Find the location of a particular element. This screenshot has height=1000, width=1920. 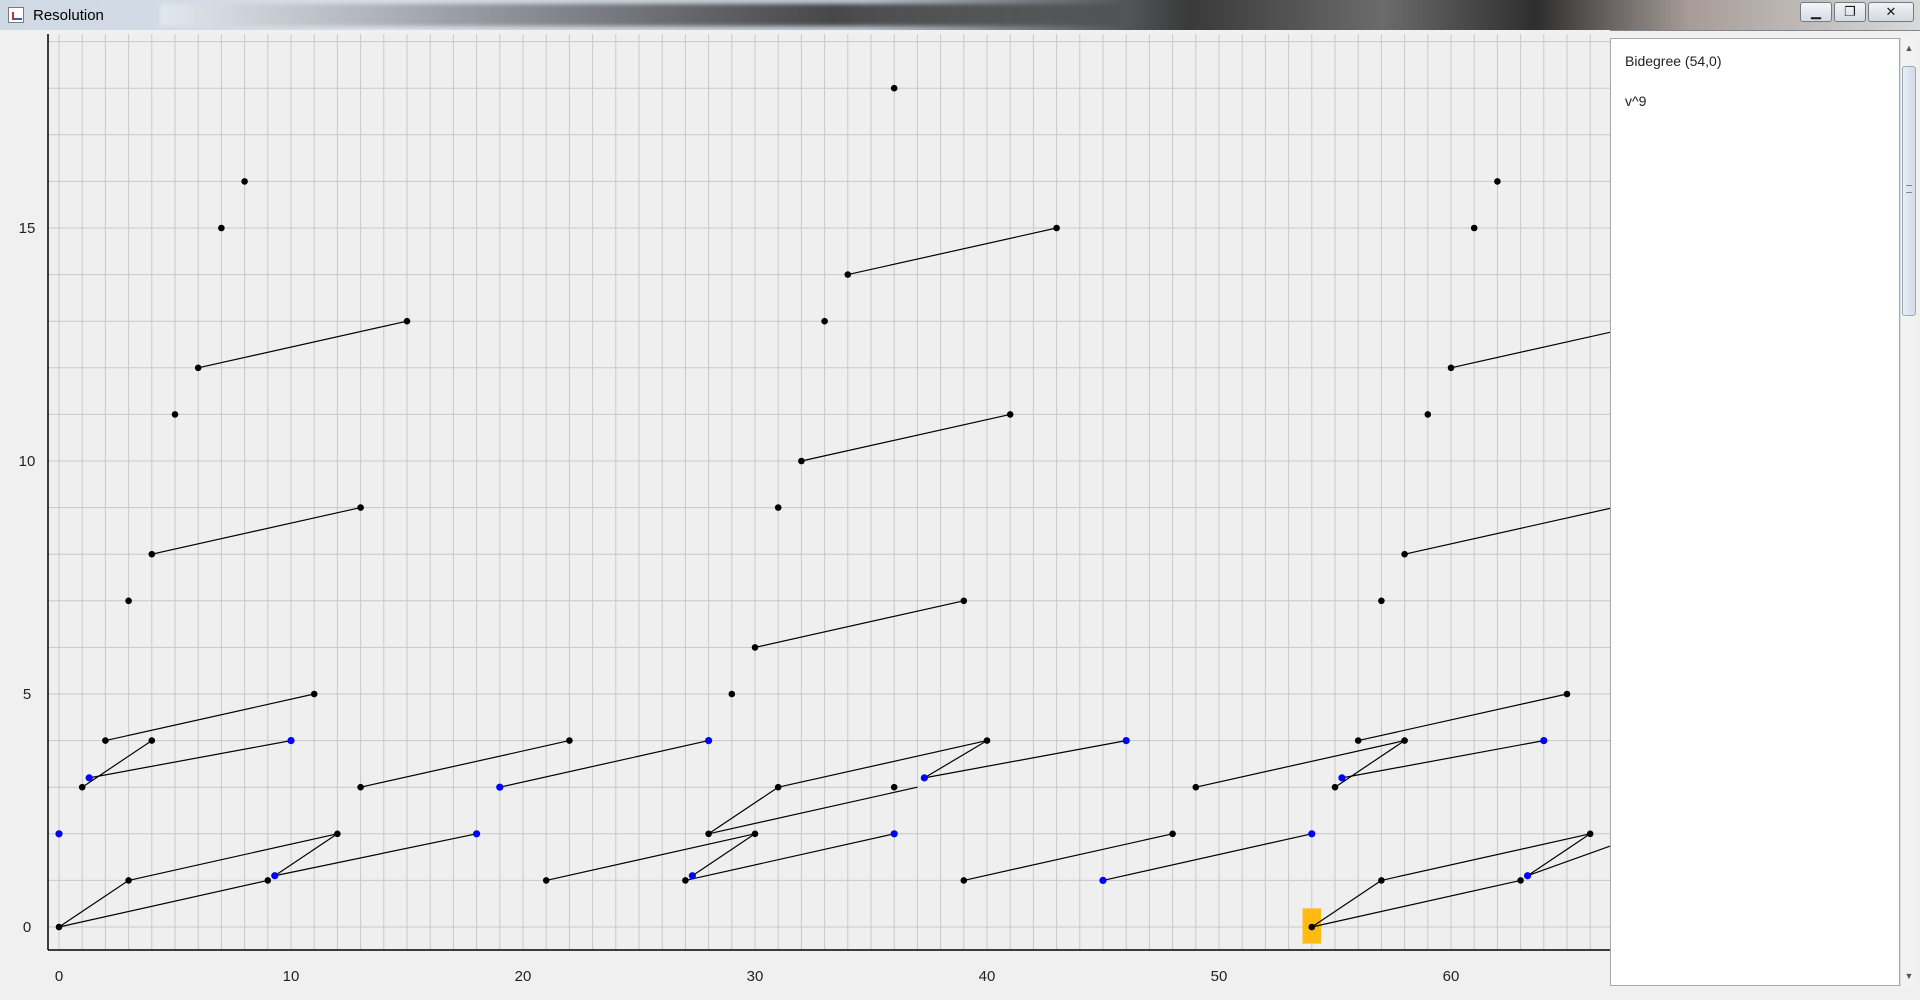

scroll-thumb is located at coordinates (1909, 191).